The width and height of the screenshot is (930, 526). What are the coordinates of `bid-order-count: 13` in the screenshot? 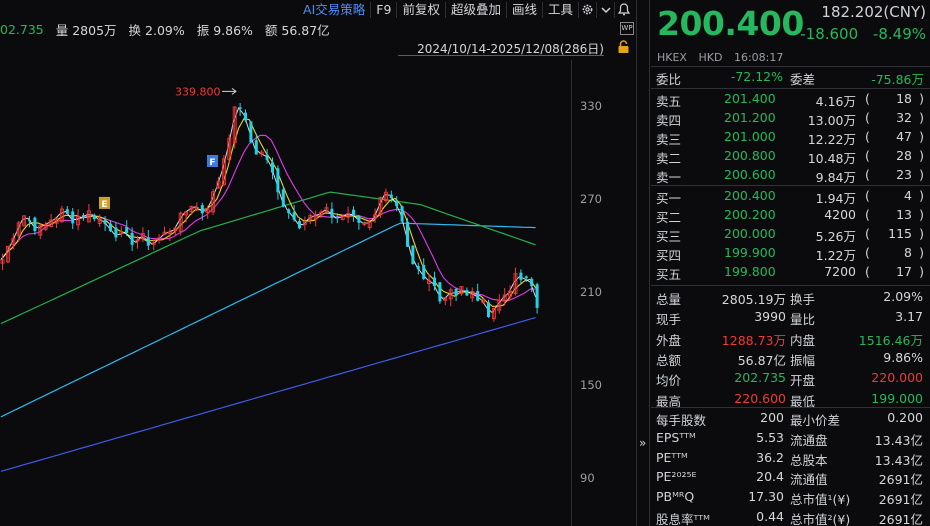 It's located at (904, 214).